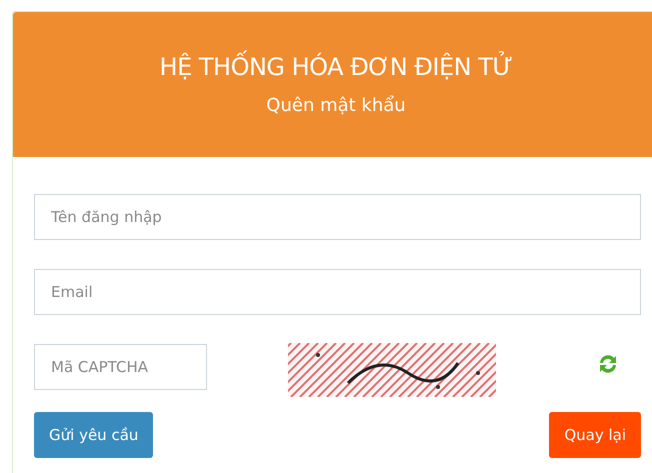 This screenshot has width=652, height=473. What do you see at coordinates (120, 367) in the screenshot?
I see `captcha-field: Mã CAPTCHA` at bounding box center [120, 367].